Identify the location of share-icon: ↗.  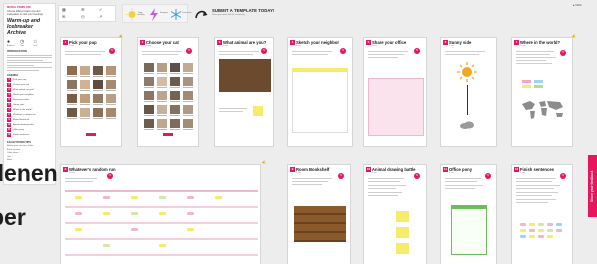
(100, 16).